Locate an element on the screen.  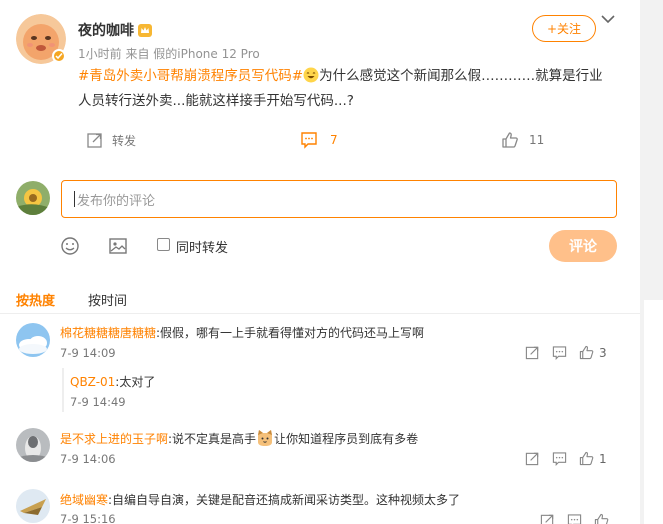
comment-actions is located at coordinates (574, 518).